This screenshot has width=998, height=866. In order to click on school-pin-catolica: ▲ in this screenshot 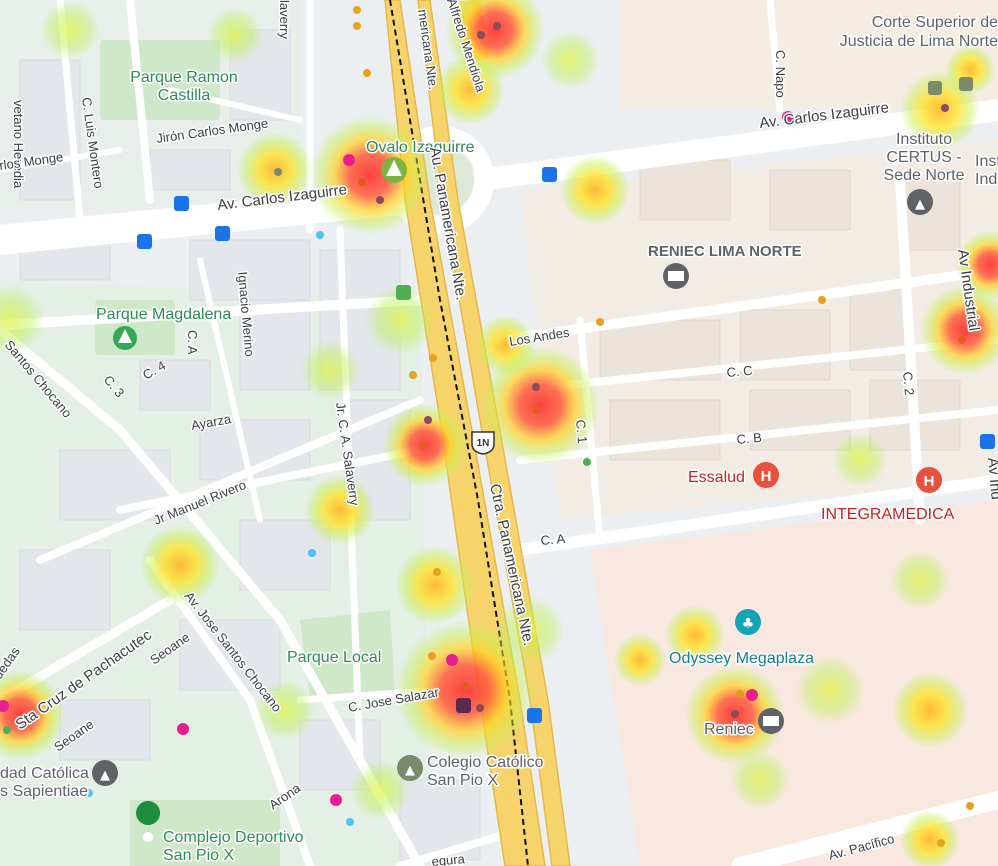, I will do `click(105, 773)`.